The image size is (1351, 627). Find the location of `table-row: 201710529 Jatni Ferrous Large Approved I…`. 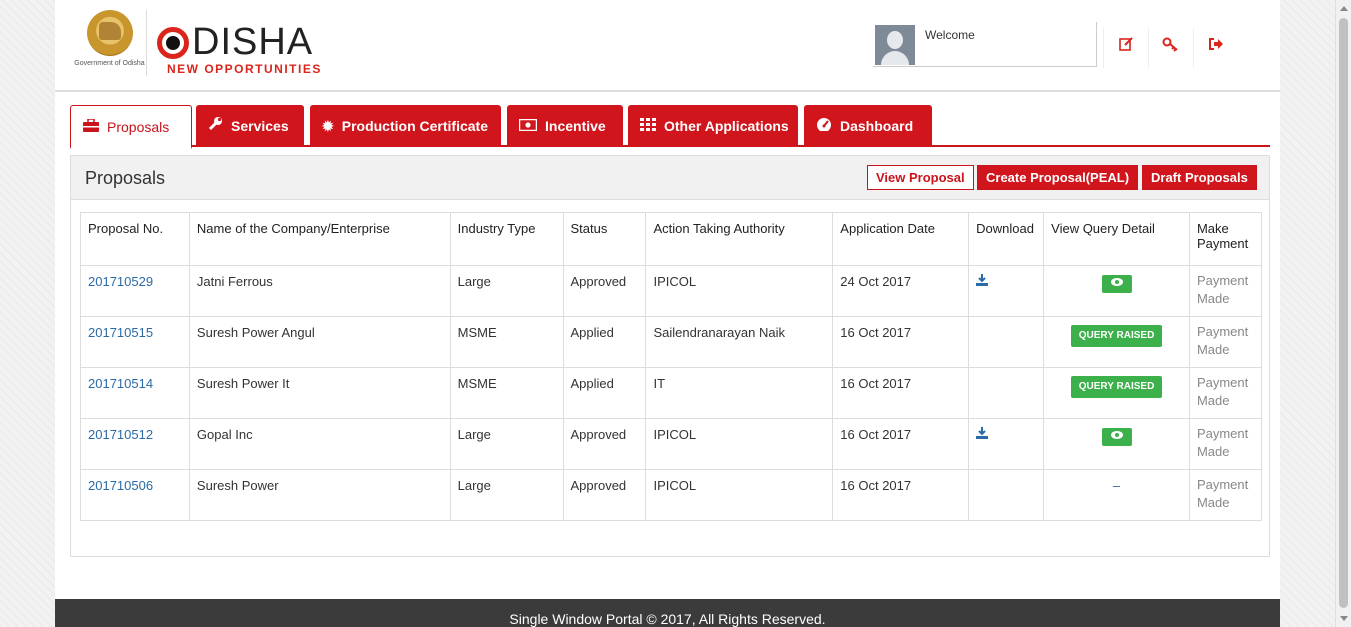

table-row: 201710529 Jatni Ferrous Large Approved I… is located at coordinates (671, 291).